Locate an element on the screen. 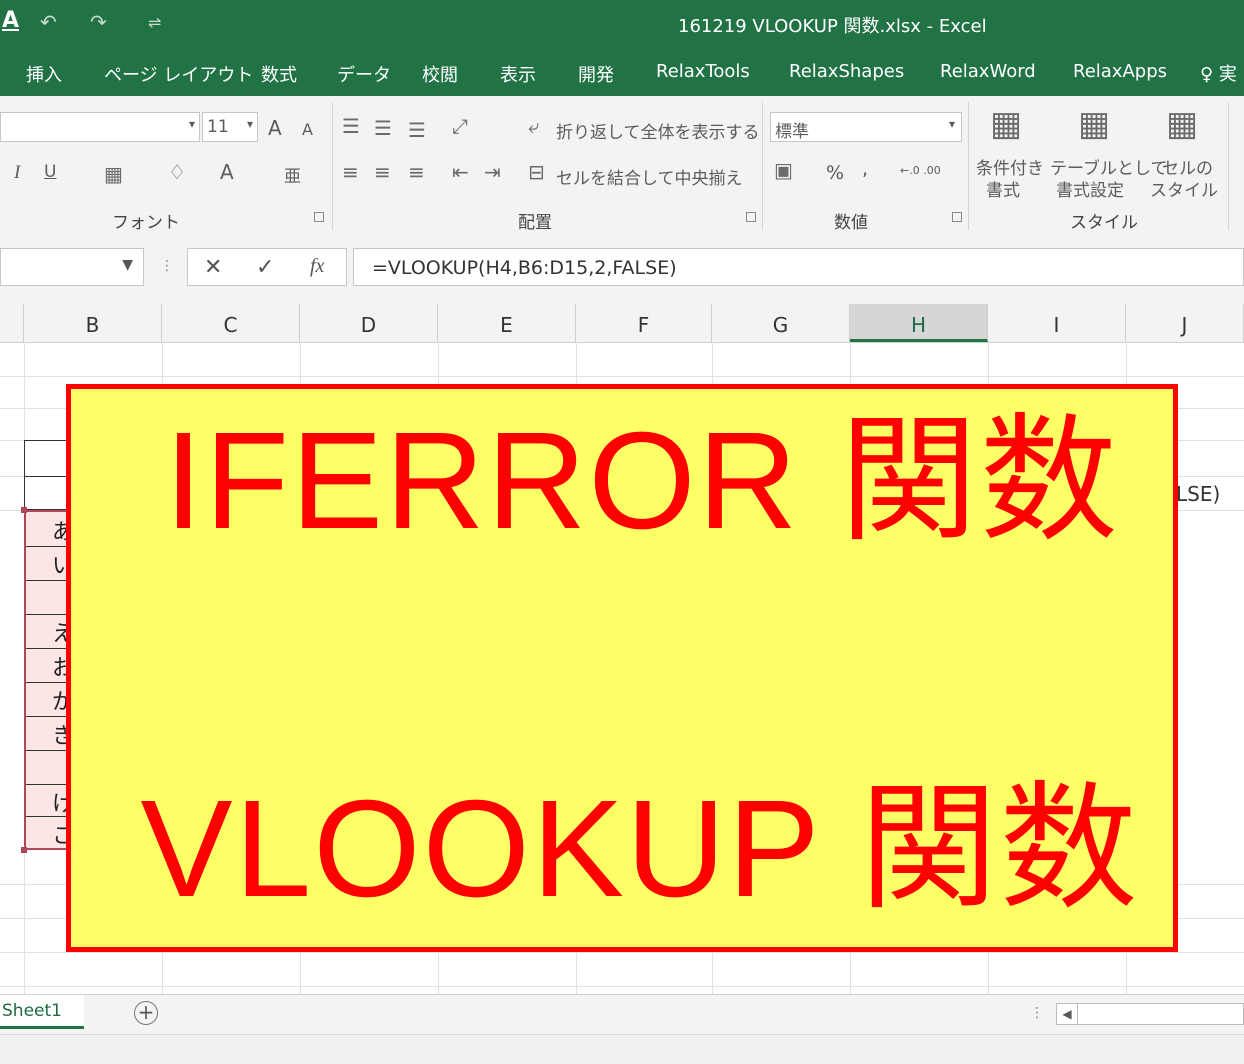 Image resolution: width=1244 pixels, height=1064 pixels. number-group-label: 数値 is located at coordinates (851, 223).